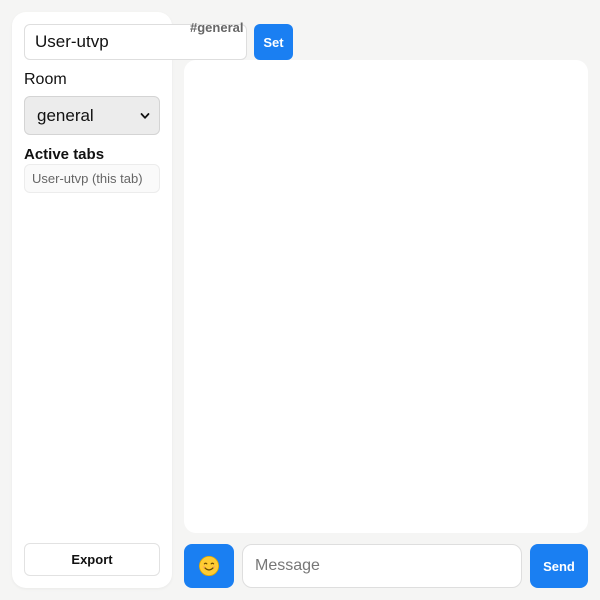 This screenshot has width=600, height=600. What do you see at coordinates (382, 566) in the screenshot?
I see `message-input` at bounding box center [382, 566].